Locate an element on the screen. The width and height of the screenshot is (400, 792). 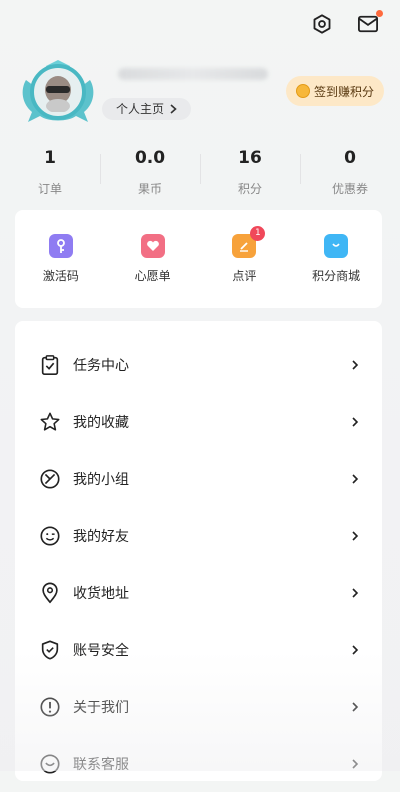
shortcut-label: 积分商城 is located at coordinates (336, 276).